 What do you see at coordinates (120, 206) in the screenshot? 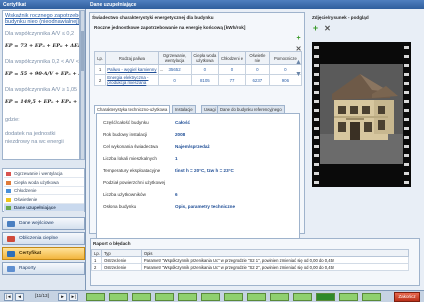
I see `property-label: Osłona budynku` at bounding box center [120, 206].